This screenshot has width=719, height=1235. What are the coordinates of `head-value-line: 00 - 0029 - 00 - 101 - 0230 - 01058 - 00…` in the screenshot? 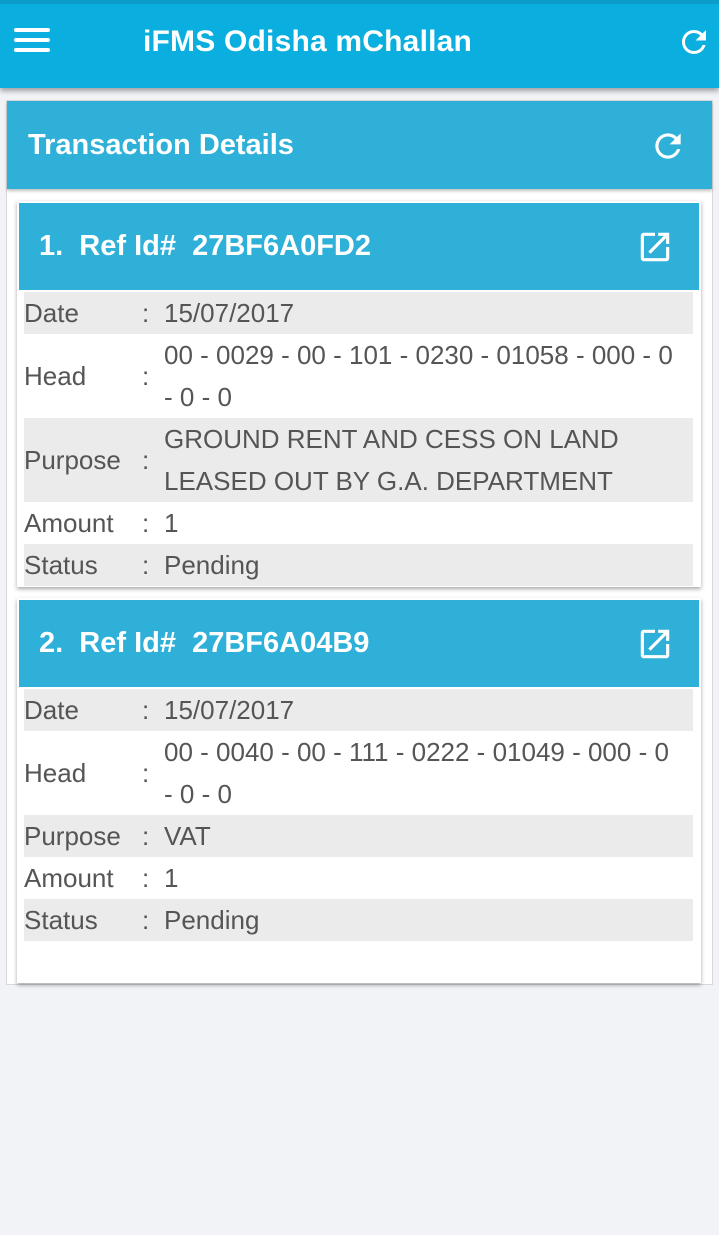 It's located at (418, 355).